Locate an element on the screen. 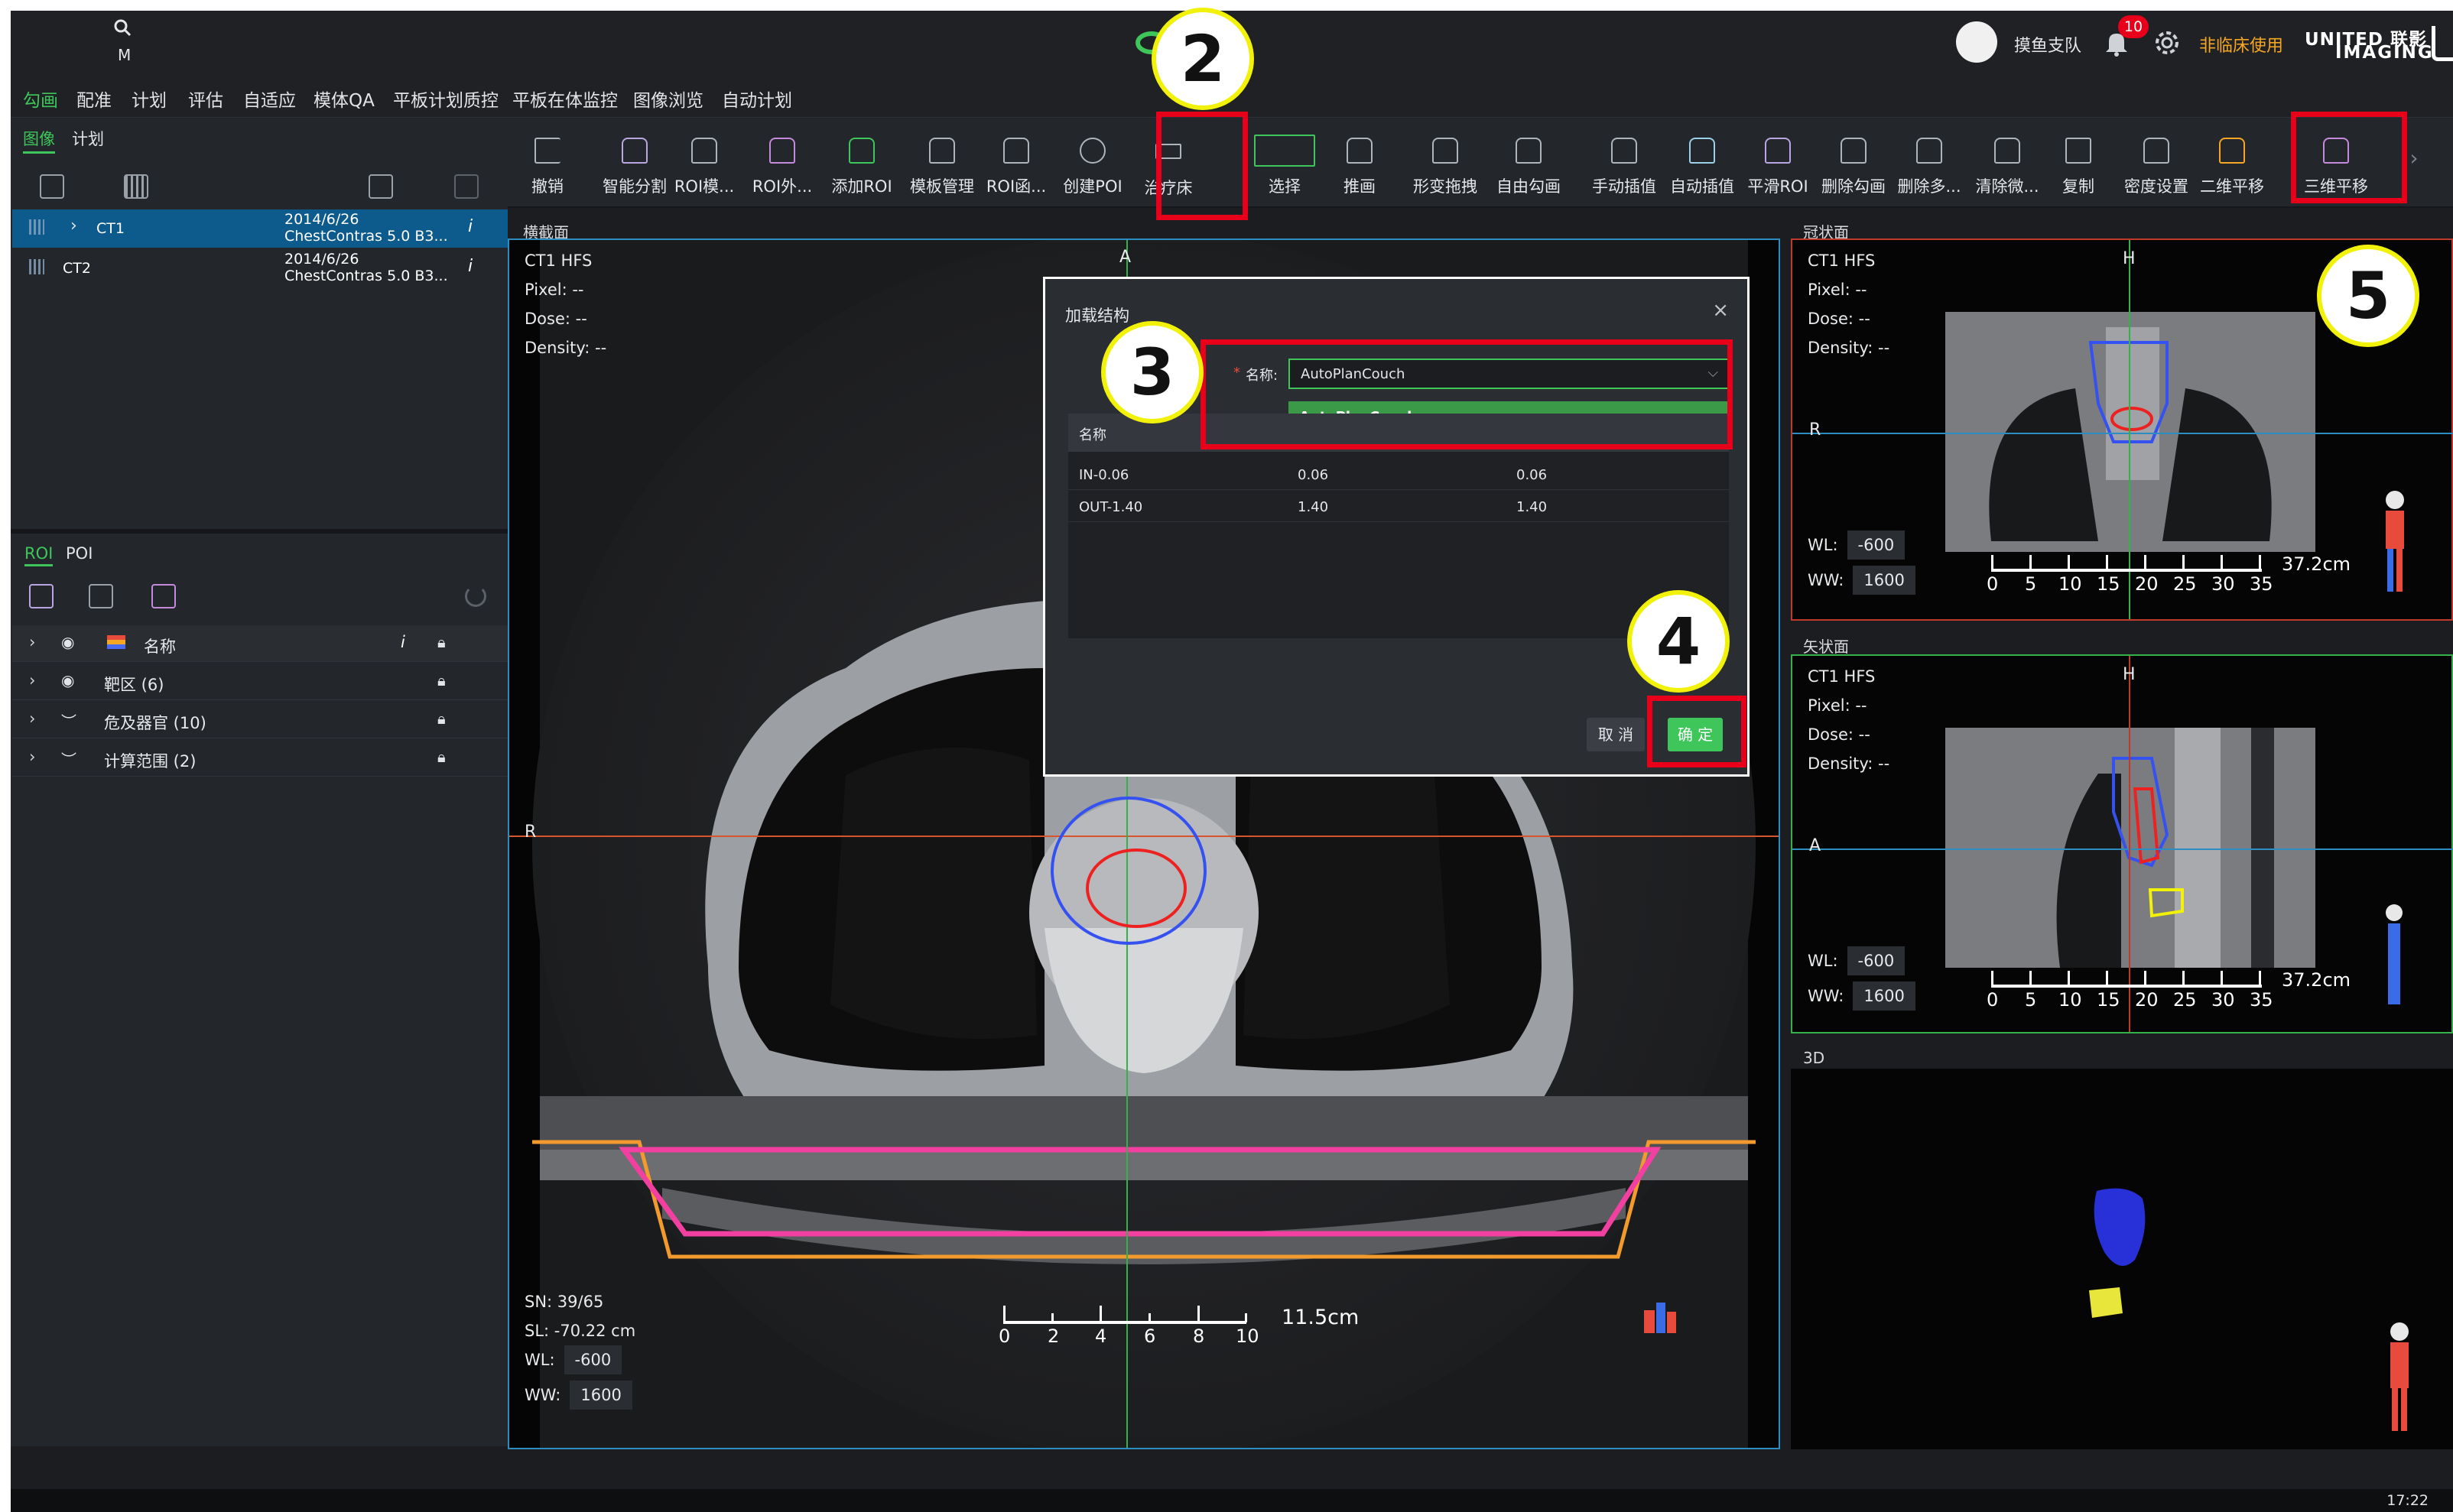 The height and width of the screenshot is (1512, 2453). roi-group-label: 危及器官 (10) is located at coordinates (155, 723).